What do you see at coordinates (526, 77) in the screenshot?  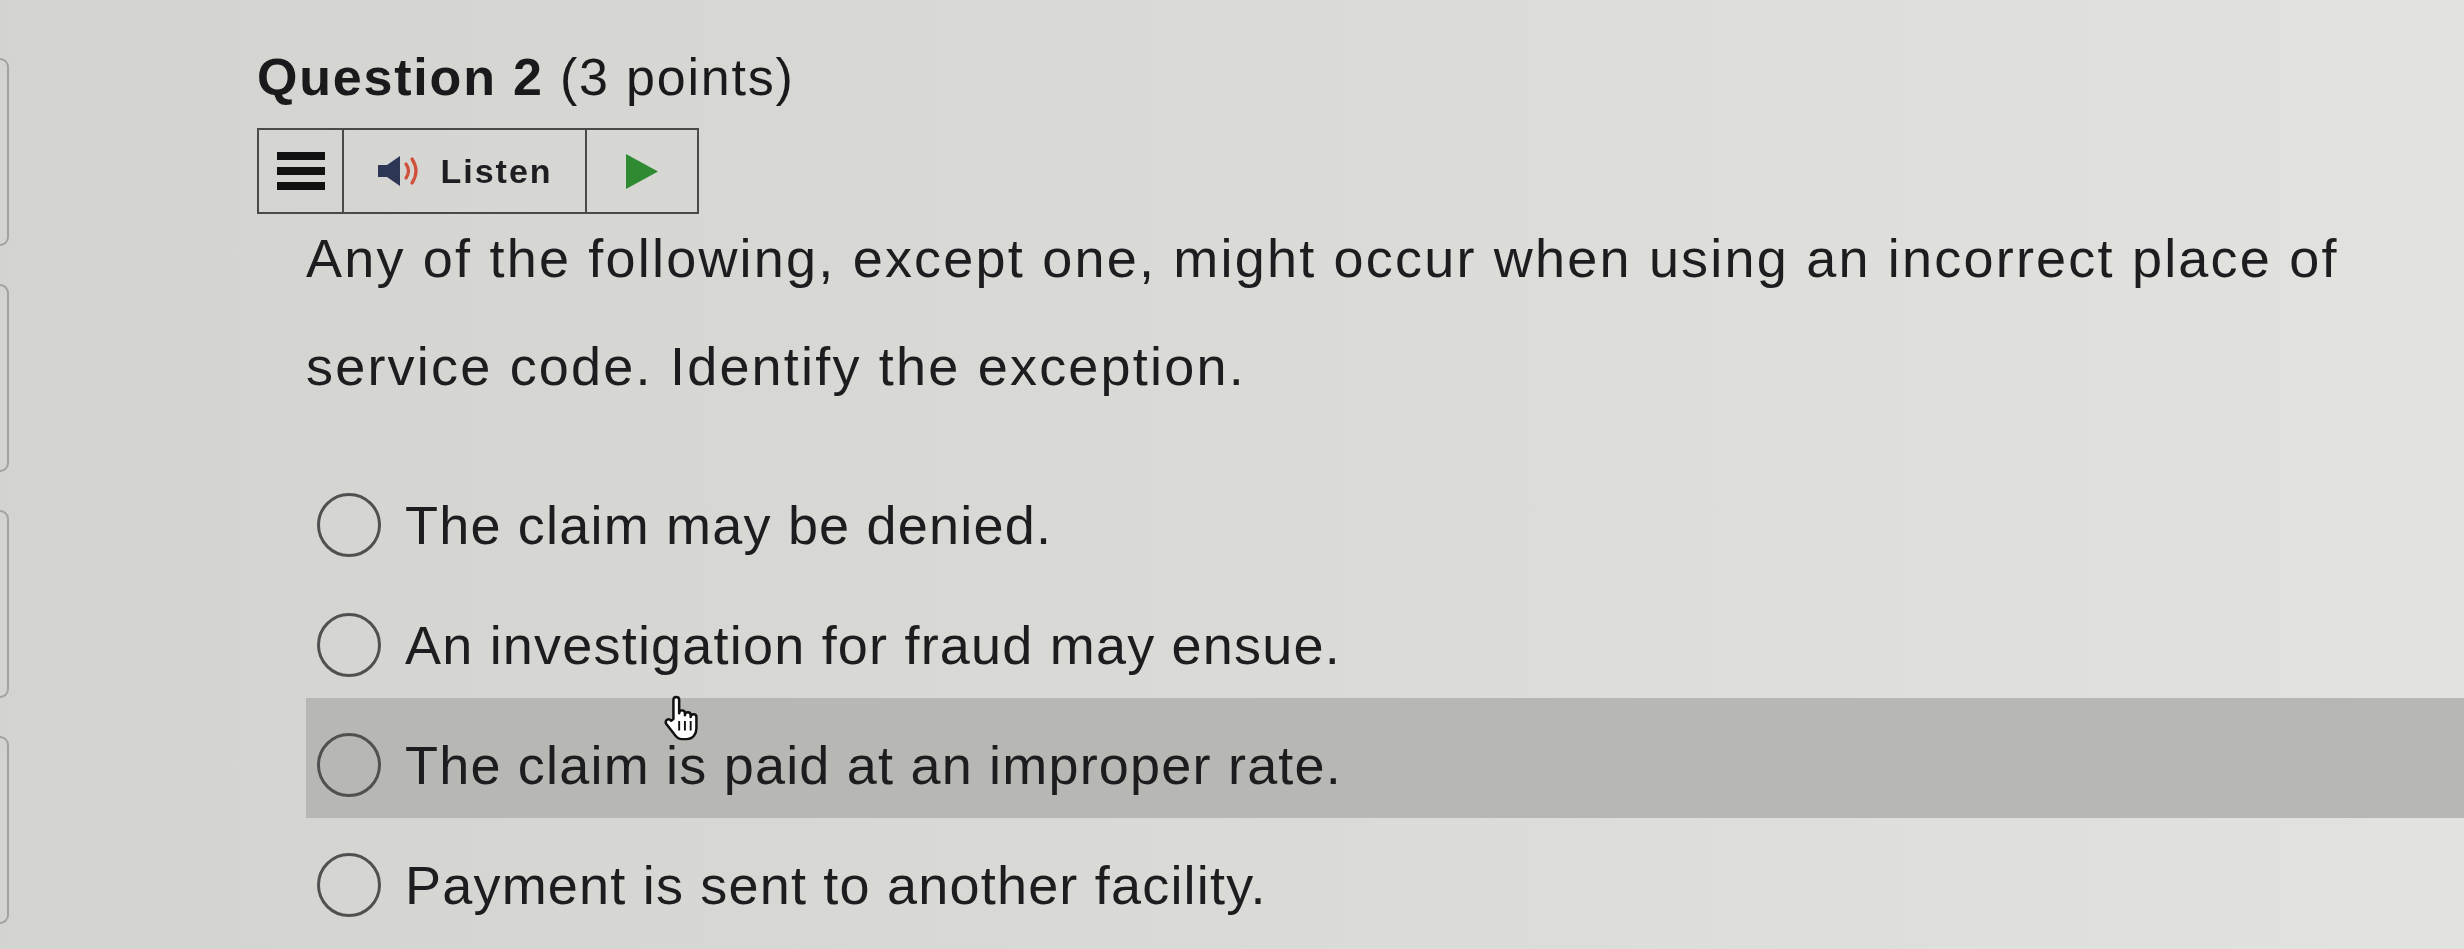 I see `question-title: Question 2 (3 points)` at bounding box center [526, 77].